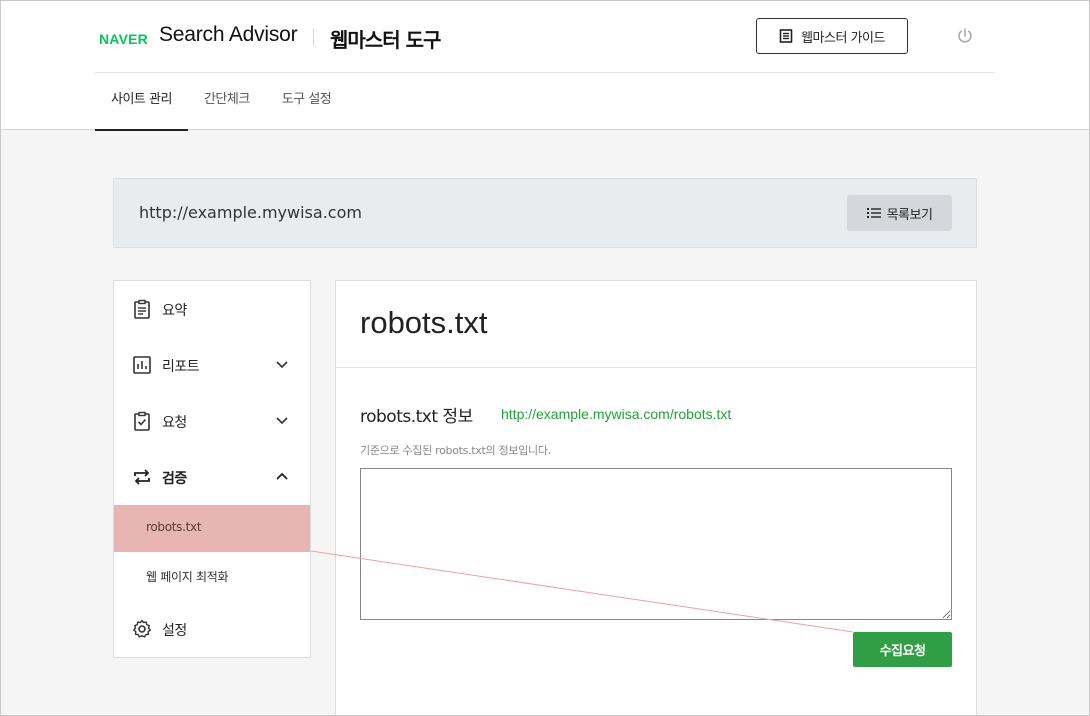 Image resolution: width=1090 pixels, height=716 pixels. What do you see at coordinates (385, 40) in the screenshot?
I see `tool-name: 웹마스터 도구` at bounding box center [385, 40].